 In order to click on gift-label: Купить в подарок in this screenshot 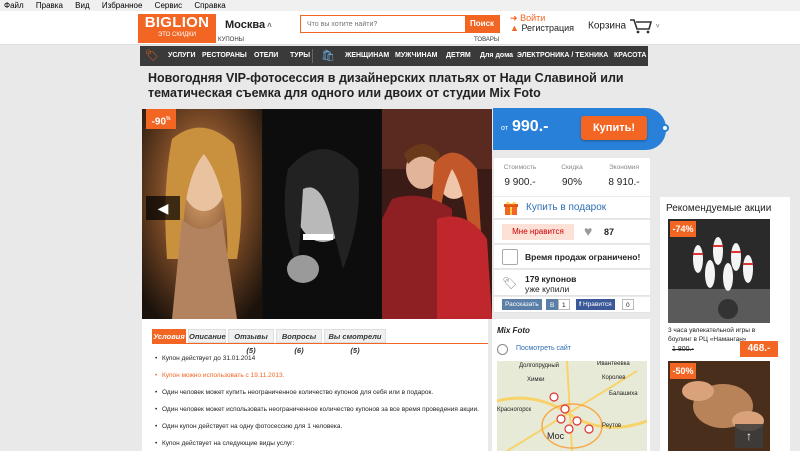, I will do `click(566, 207)`.